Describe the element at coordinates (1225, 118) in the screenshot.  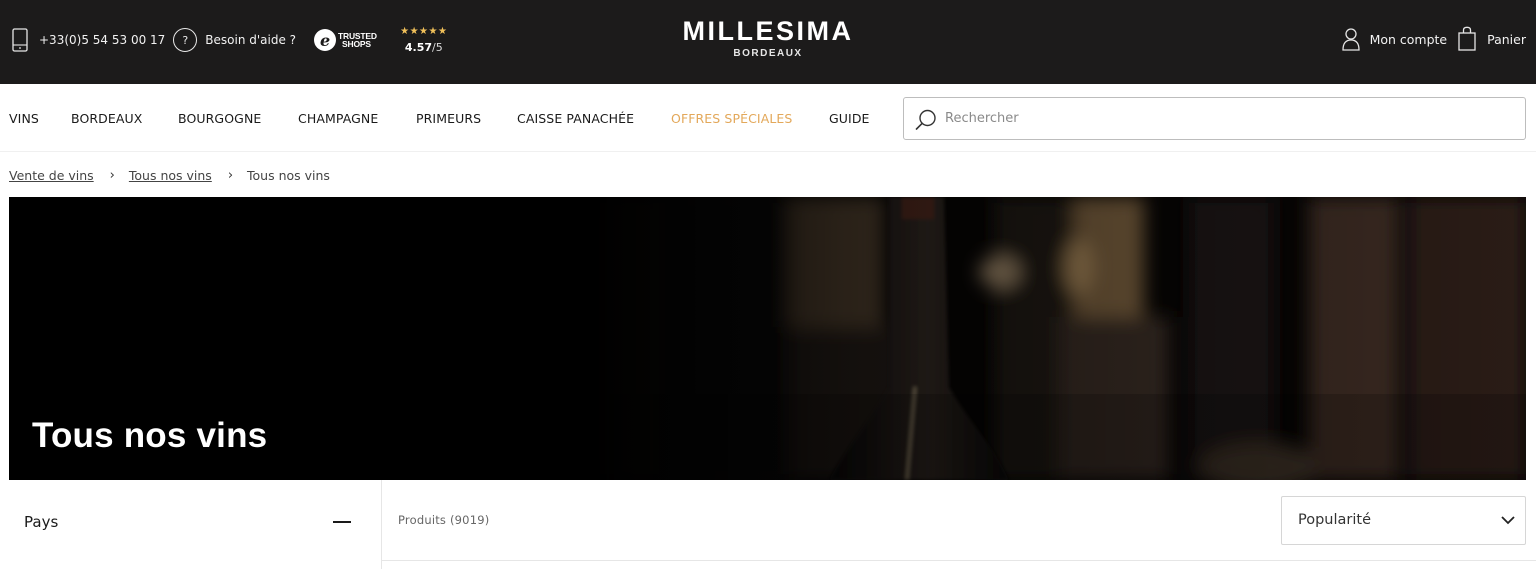
I see `search-input` at that location.